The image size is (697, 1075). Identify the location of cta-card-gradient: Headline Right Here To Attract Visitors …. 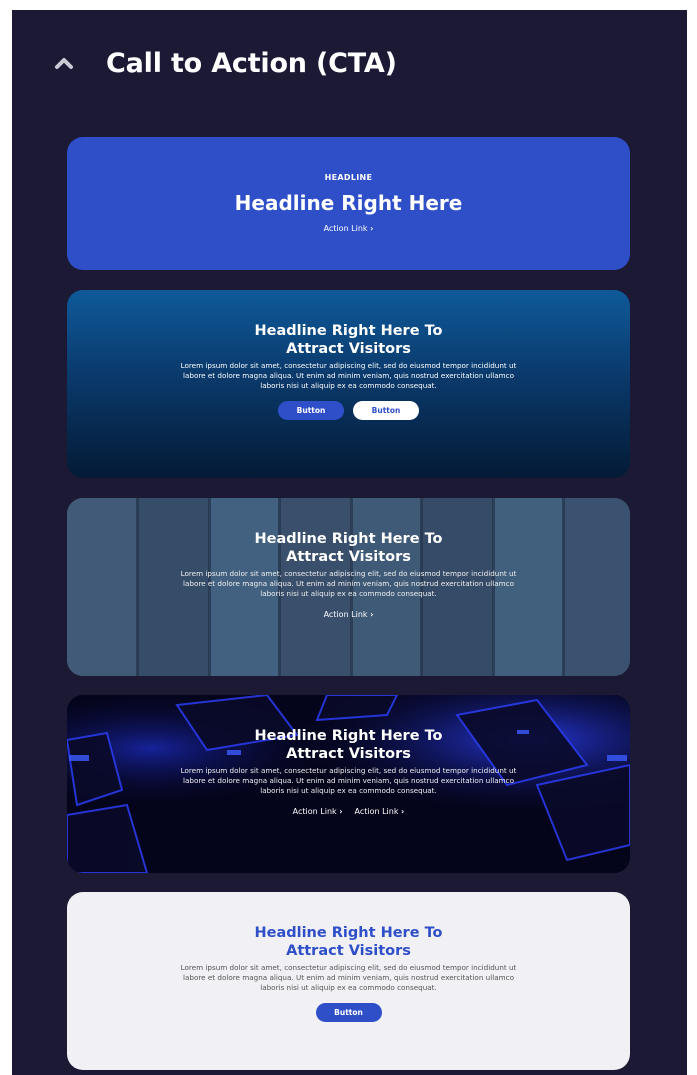
(348, 384).